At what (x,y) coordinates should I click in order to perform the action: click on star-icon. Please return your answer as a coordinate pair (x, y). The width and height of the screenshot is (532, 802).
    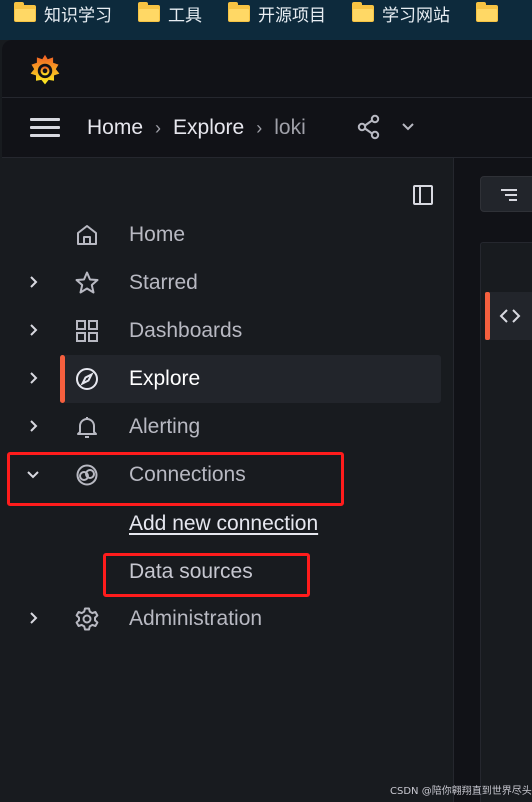
    Looking at the image, I should click on (87, 282).